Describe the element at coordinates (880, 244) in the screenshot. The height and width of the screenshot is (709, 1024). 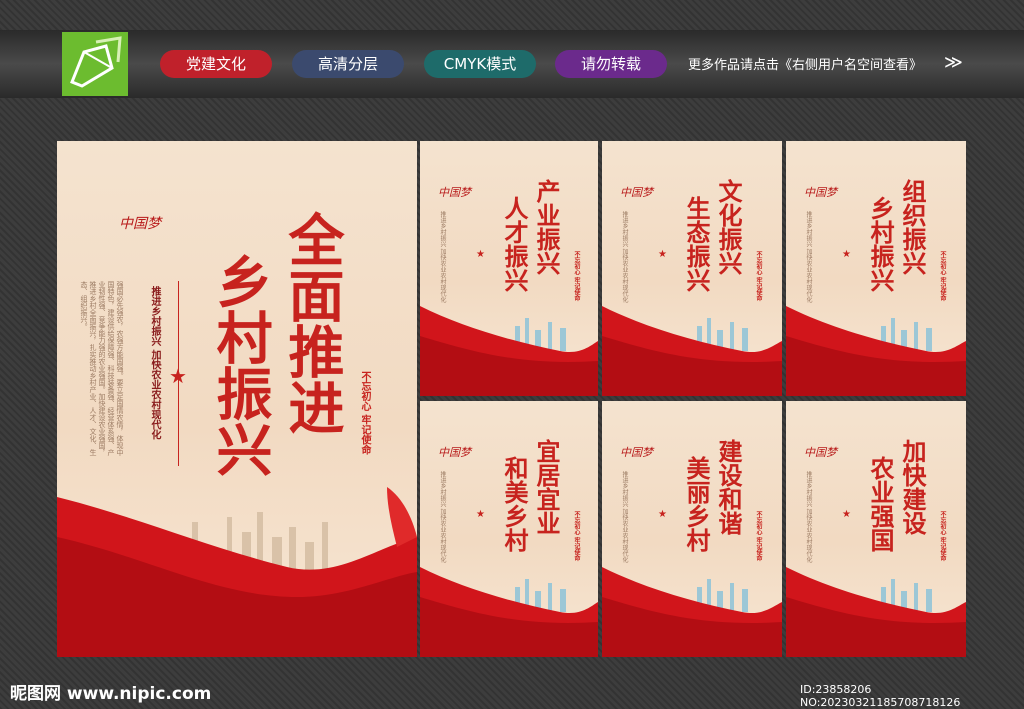
I see `poster-title-line2: 乡村振兴` at that location.